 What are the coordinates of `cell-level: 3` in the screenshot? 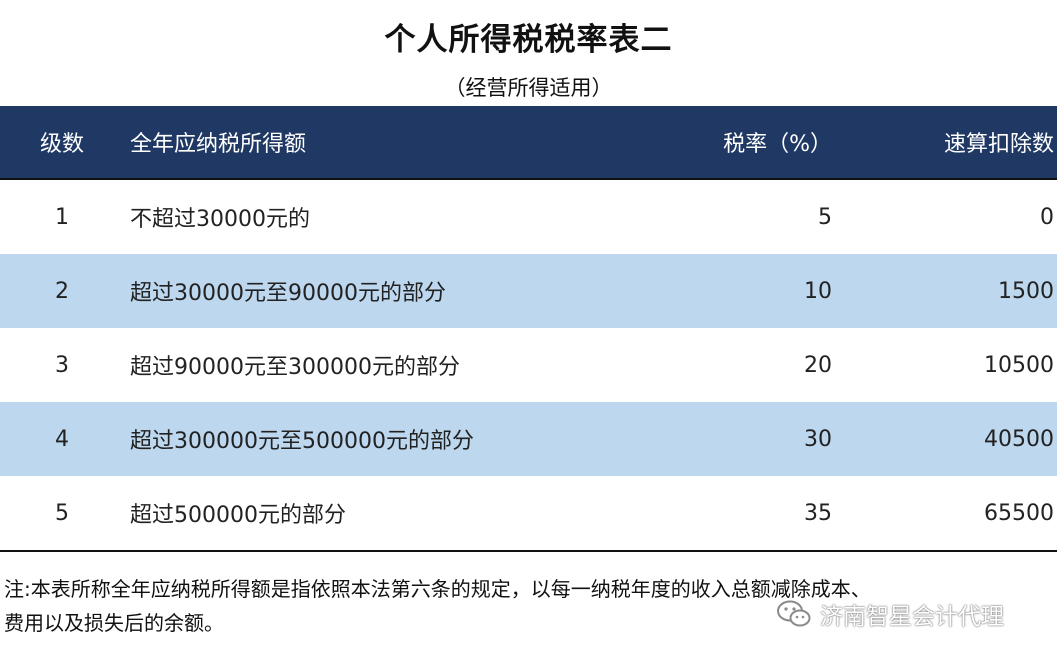 It's located at (62, 365).